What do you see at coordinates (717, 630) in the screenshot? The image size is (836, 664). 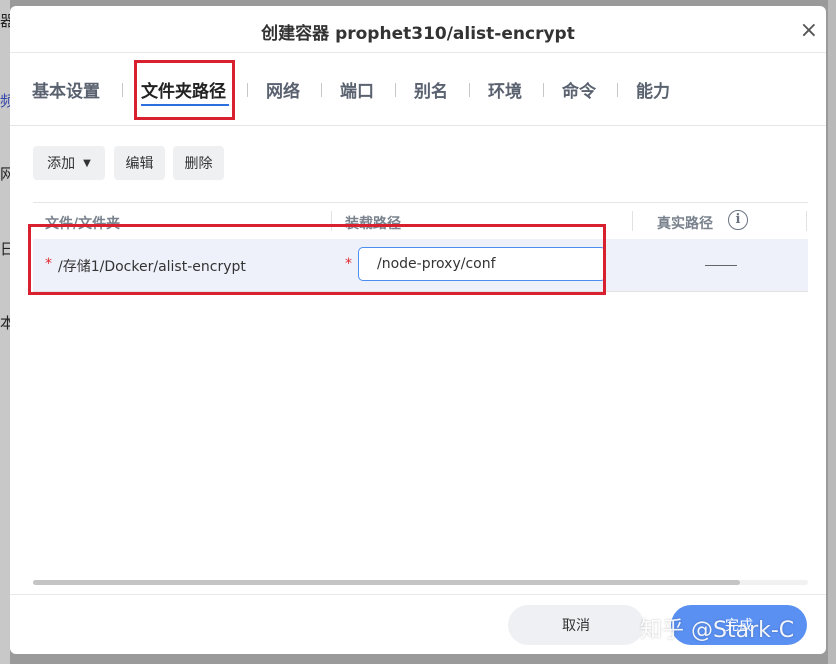 I see `watermark: 知乎 @Stark-C` at bounding box center [717, 630].